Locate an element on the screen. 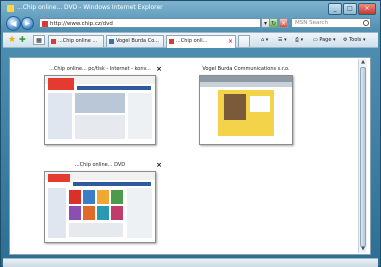  print-icon: ⎙ ▾ is located at coordinates (299, 40).